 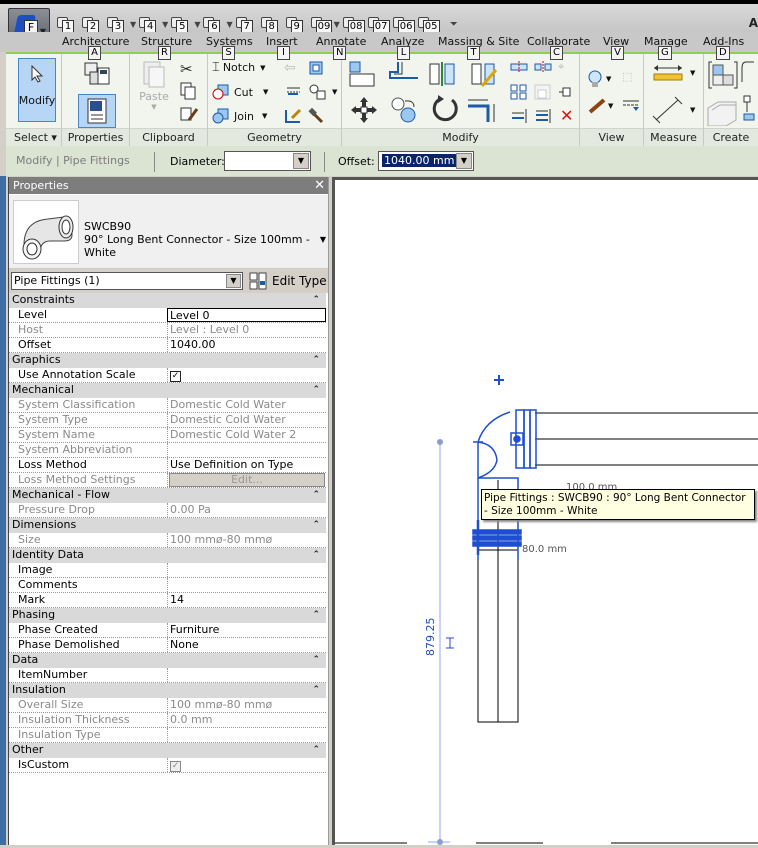 I want to click on create-group-button, so click(x=723, y=75).